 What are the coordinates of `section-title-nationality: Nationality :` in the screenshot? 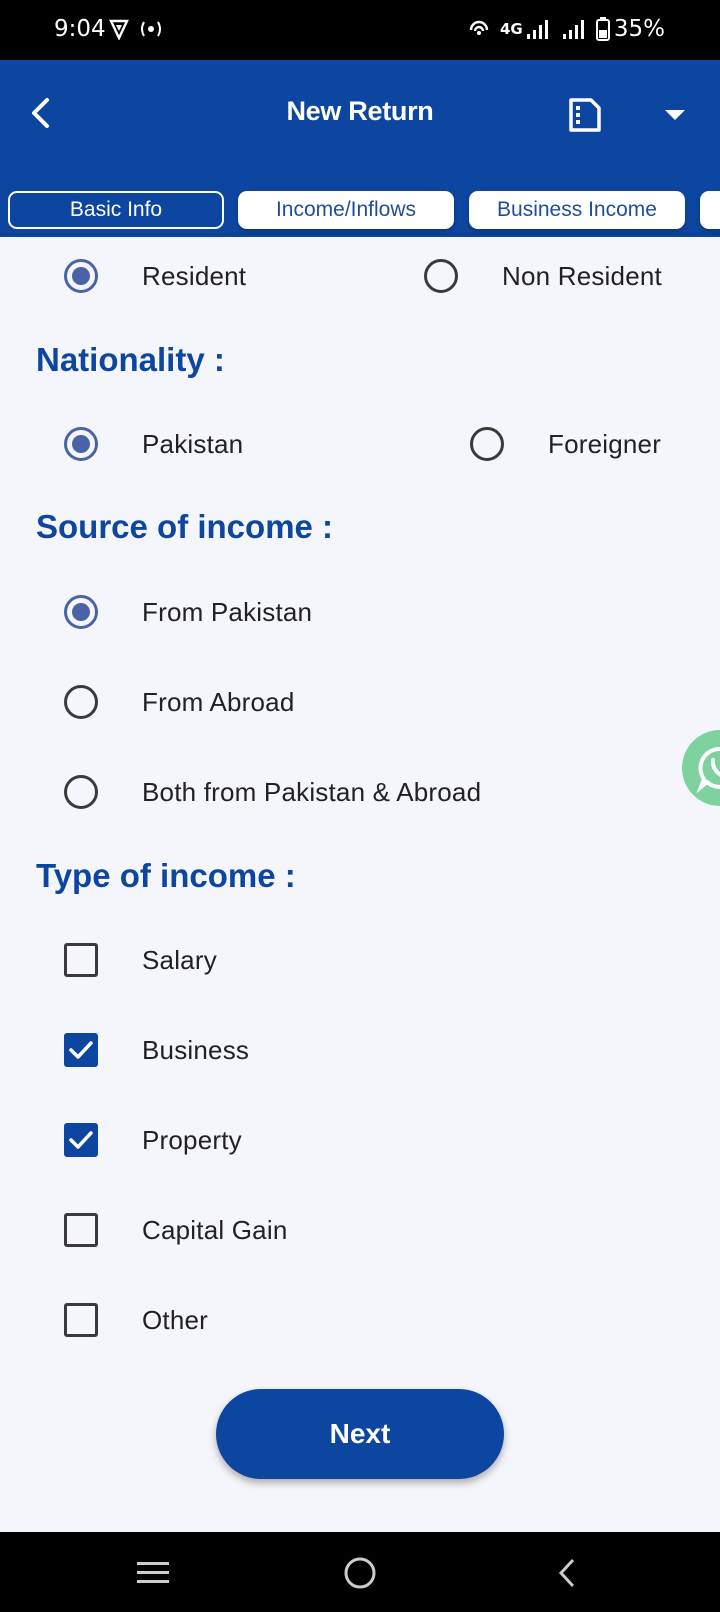 It's located at (130, 359).